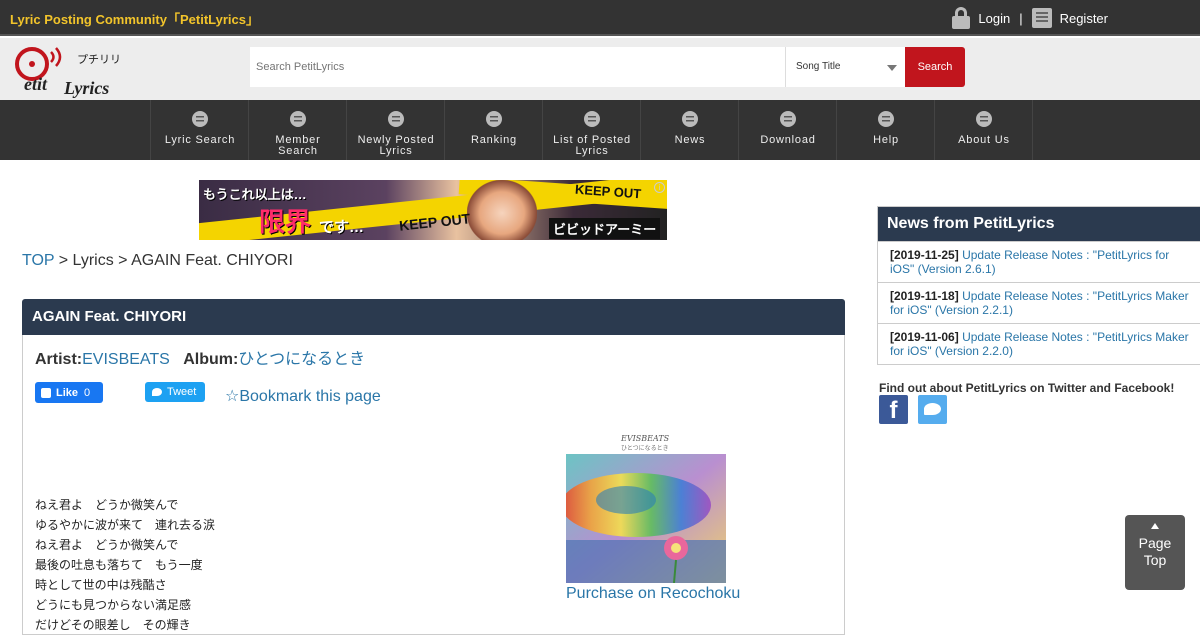 The height and width of the screenshot is (635, 1200). Describe the element at coordinates (932, 409) in the screenshot. I see `twitter-icon` at that location.